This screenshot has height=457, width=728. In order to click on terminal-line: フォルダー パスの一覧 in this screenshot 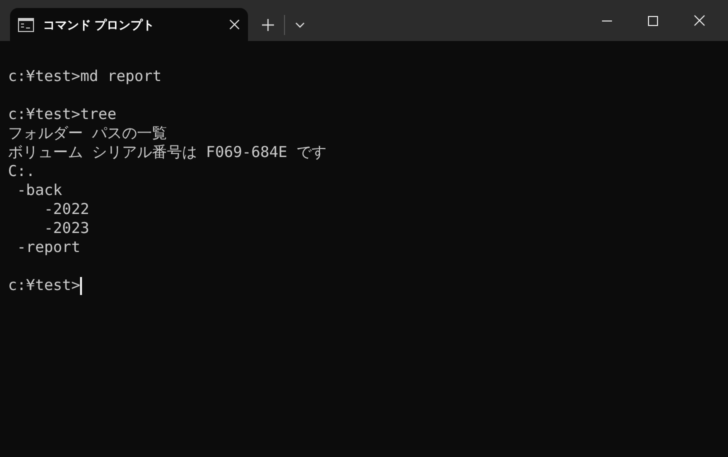, I will do `click(88, 133)`.